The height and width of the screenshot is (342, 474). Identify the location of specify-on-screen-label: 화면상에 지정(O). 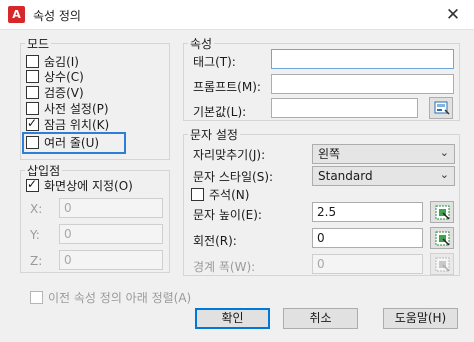
(88, 186).